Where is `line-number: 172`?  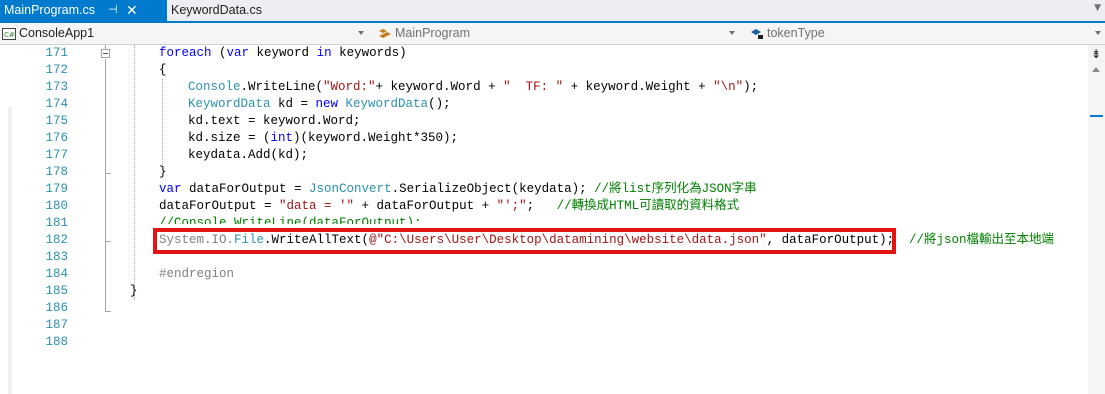
line-number: 172 is located at coordinates (56, 70).